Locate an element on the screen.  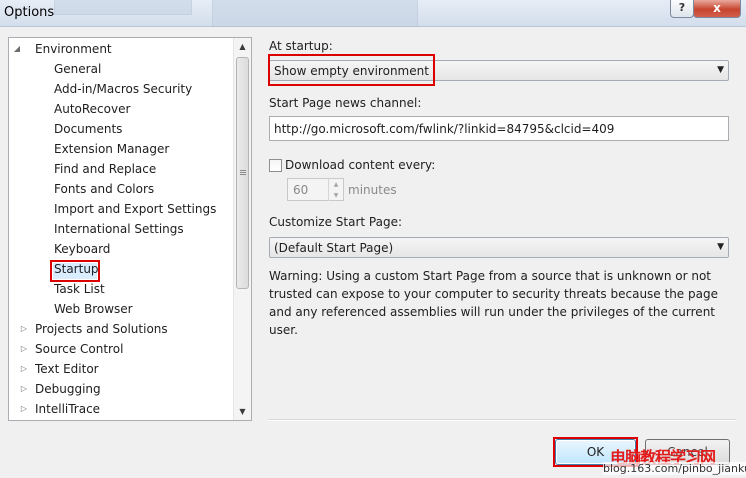
expanded-arrow-icon: ◢ is located at coordinates (17, 49).